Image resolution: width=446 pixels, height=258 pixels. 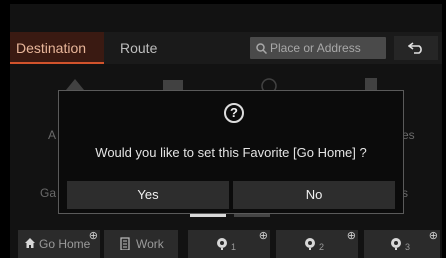 What do you see at coordinates (262, 49) in the screenshot?
I see `search-icon` at bounding box center [262, 49].